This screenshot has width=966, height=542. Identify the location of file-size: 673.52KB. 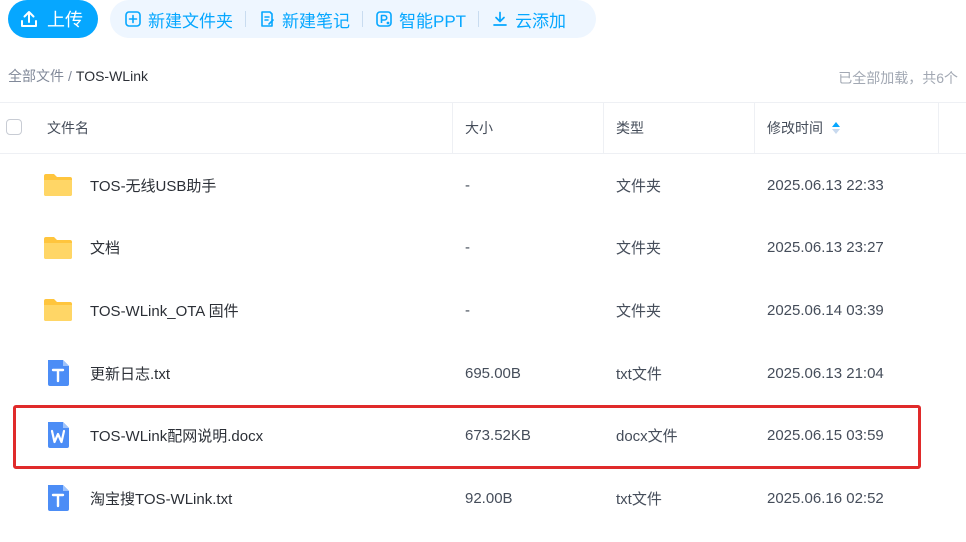
(498, 436).